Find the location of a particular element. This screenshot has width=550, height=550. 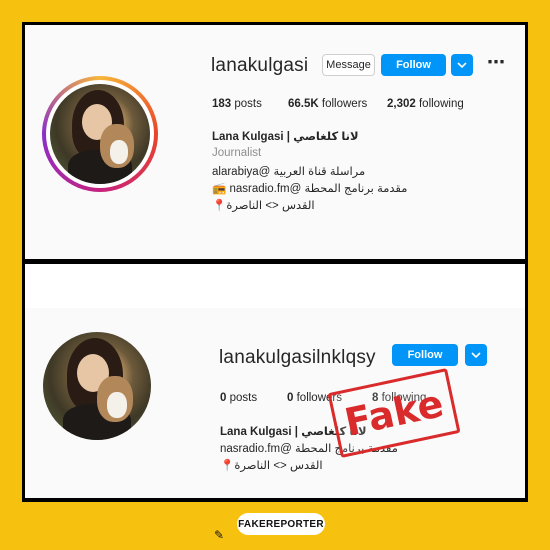

fake-stamp-text: Fake is located at coordinates (394, 413).